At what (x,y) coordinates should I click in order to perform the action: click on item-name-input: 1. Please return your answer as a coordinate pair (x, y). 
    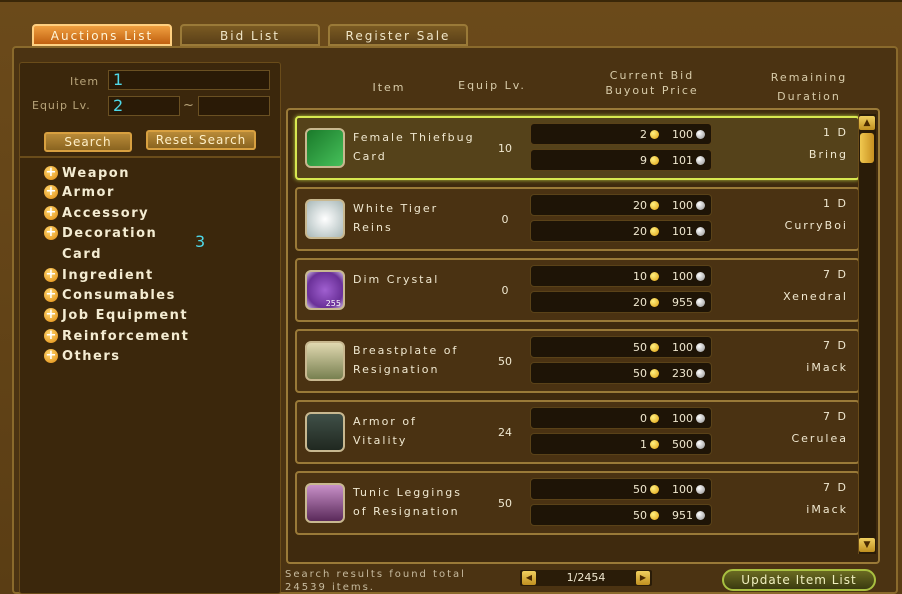
    Looking at the image, I should click on (189, 80).